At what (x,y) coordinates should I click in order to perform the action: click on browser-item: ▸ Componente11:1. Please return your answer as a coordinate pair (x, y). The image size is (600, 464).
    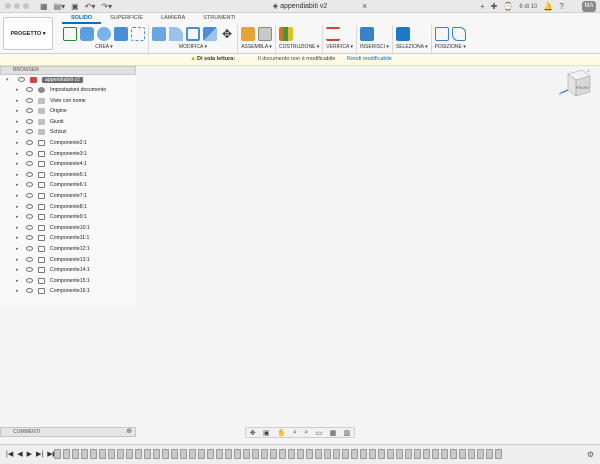
    Looking at the image, I should click on (68, 238).